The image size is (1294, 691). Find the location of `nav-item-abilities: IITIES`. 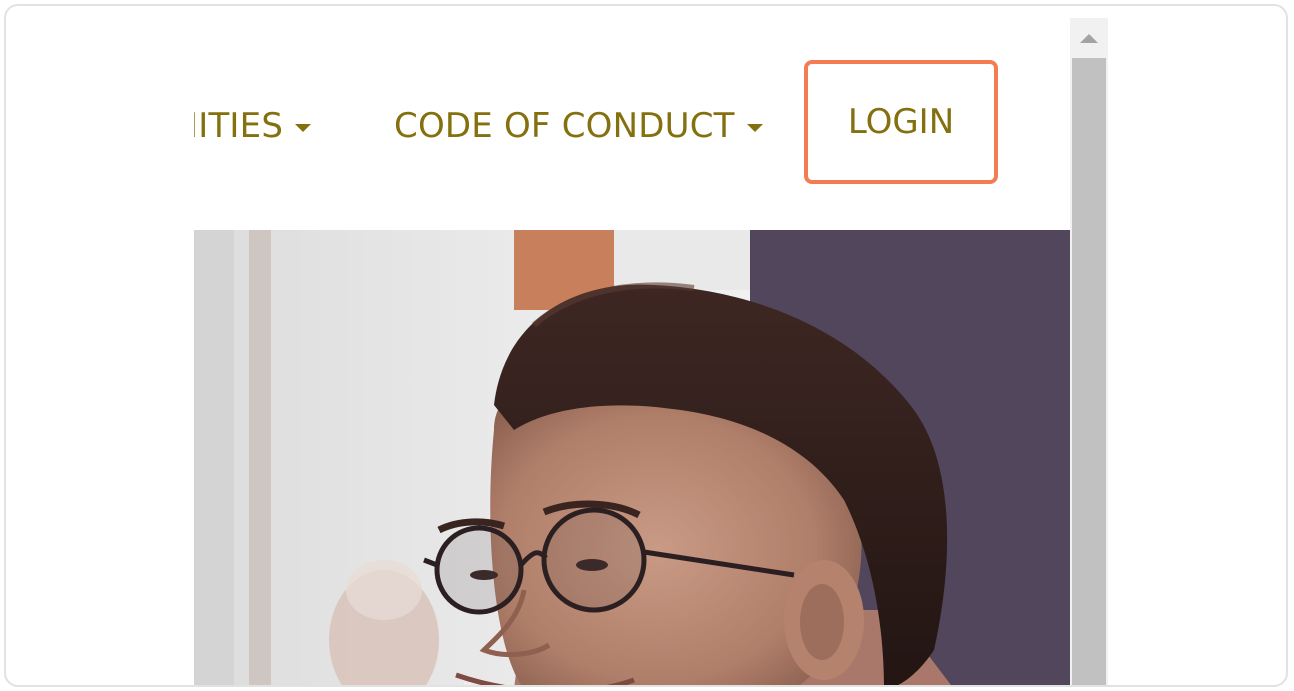

nav-item-abilities: IITIES is located at coordinates (253, 126).